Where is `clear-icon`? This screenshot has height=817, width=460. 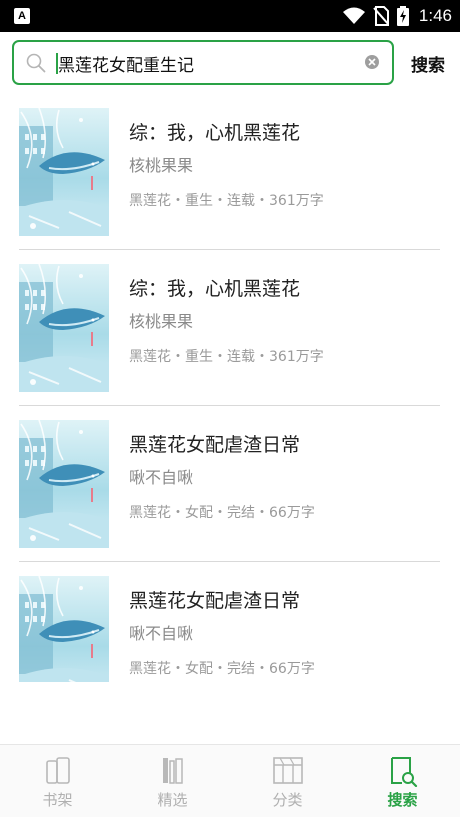 clear-icon is located at coordinates (372, 62).